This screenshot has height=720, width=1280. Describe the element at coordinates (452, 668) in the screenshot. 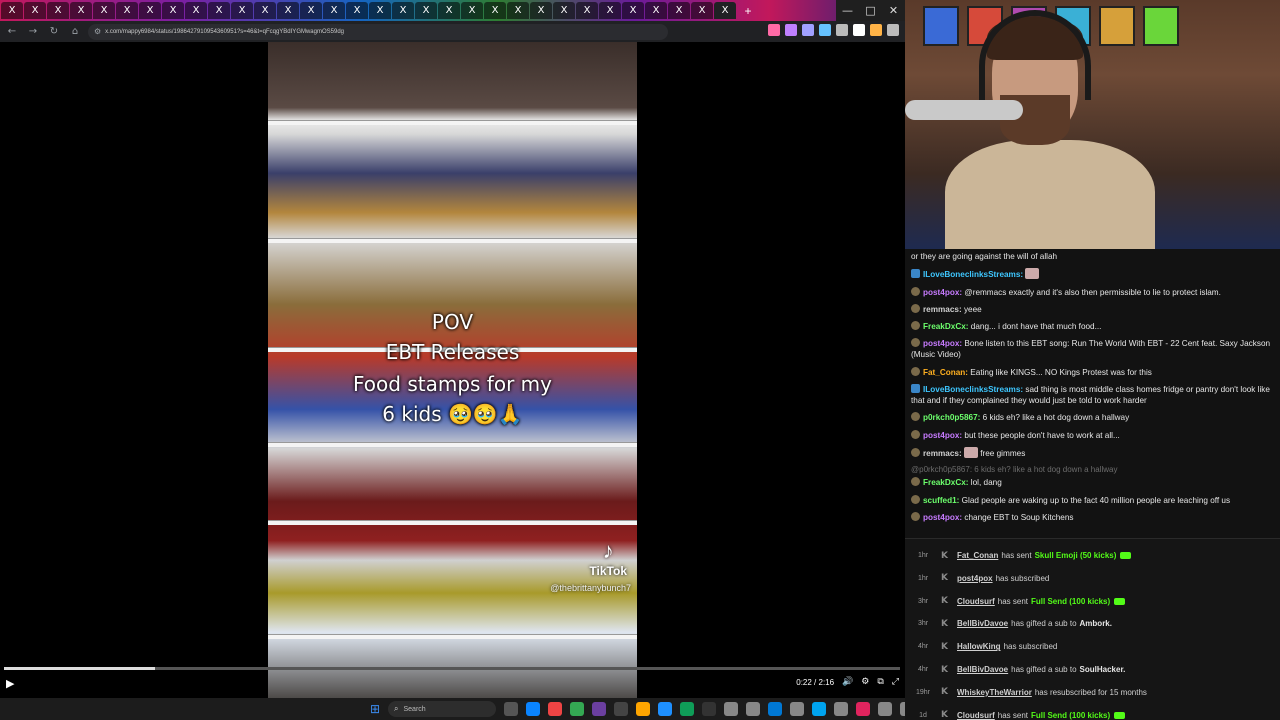

I see `video-progress-bar` at that location.